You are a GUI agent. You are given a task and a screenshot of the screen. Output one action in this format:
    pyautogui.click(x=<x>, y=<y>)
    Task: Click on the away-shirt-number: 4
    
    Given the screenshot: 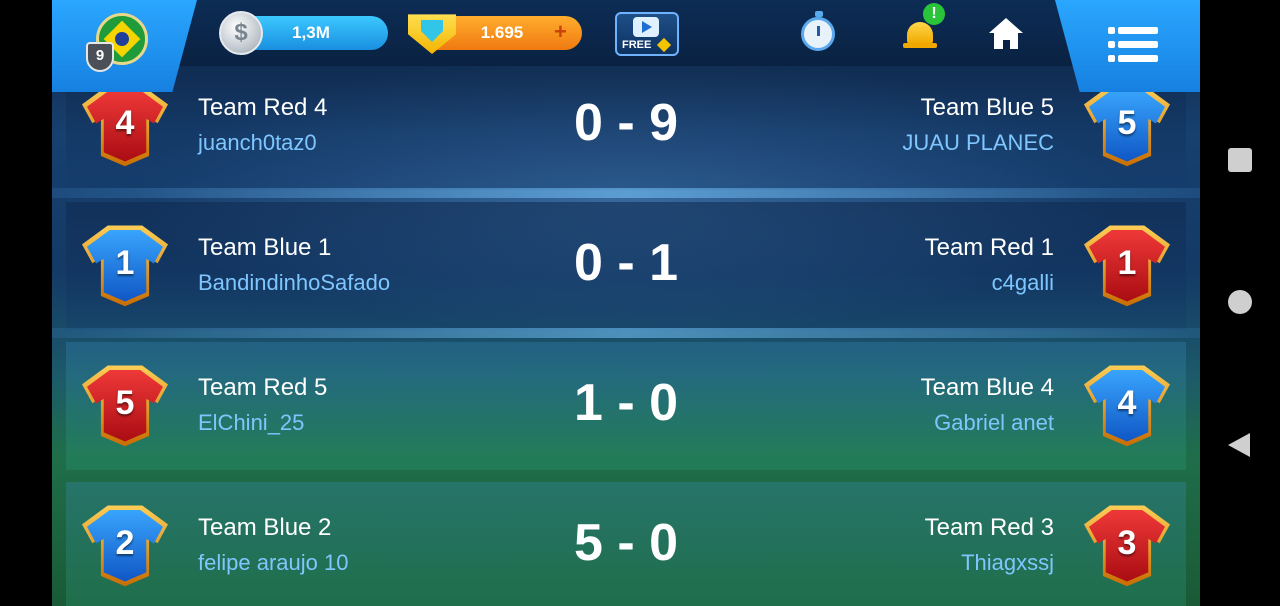 What is the action you would take?
    pyautogui.click(x=1127, y=403)
    